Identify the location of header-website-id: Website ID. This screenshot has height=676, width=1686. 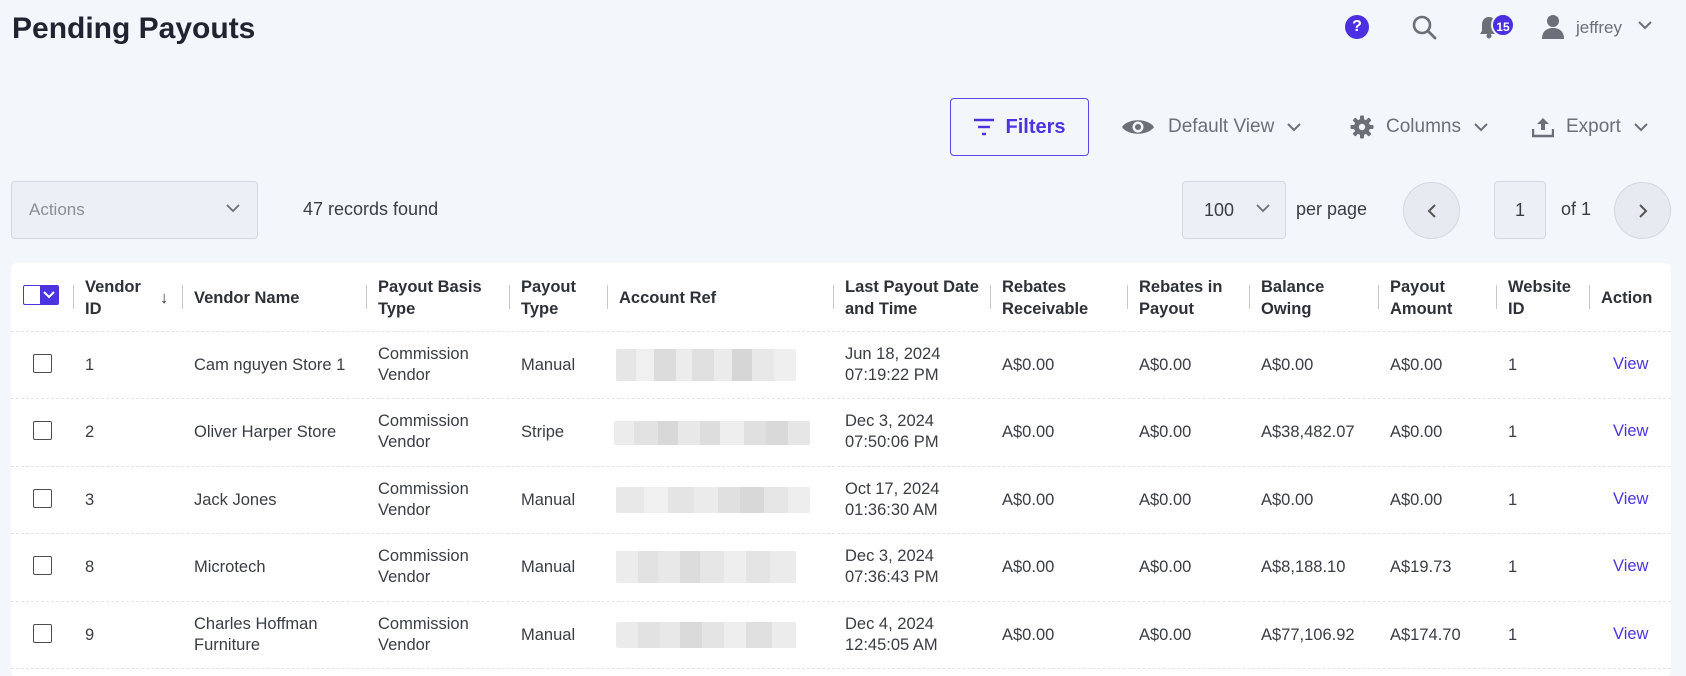
(1543, 298).